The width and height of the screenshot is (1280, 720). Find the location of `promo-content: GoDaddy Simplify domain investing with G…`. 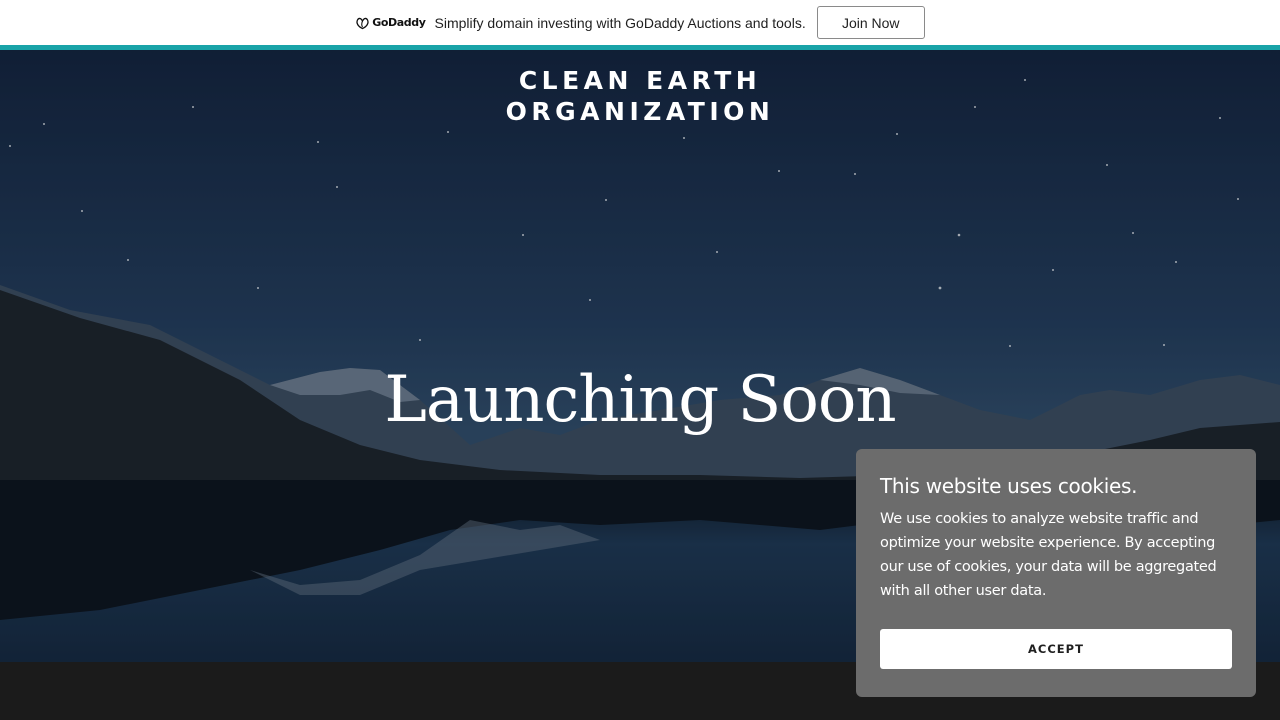

promo-content: GoDaddy Simplify domain investing with G… is located at coordinates (640, 22).